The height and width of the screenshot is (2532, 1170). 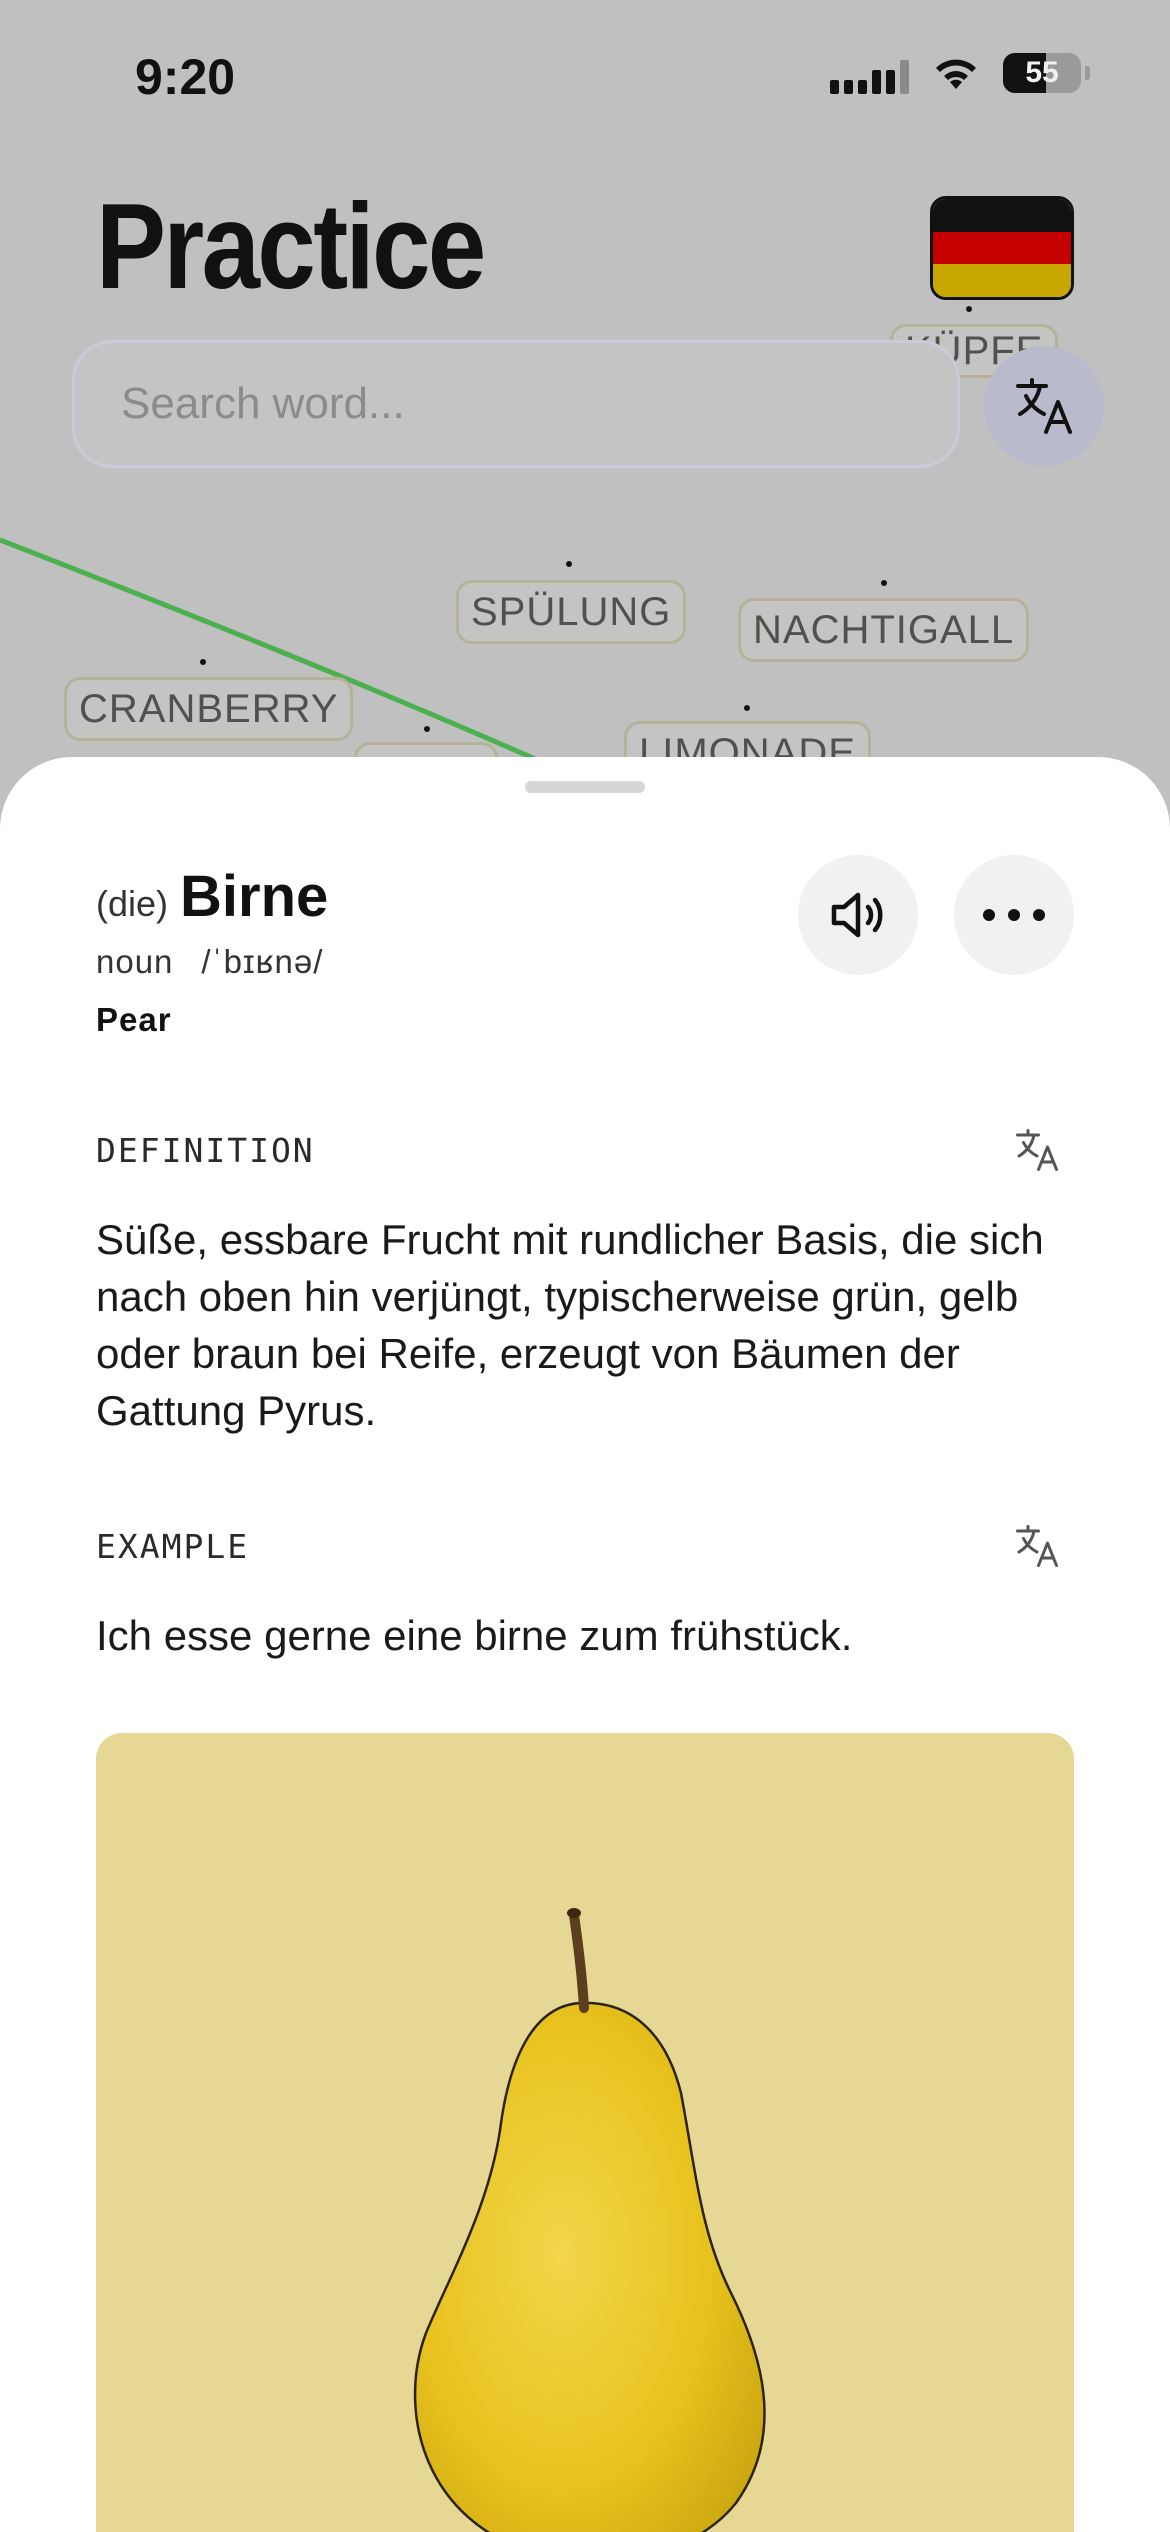 I want to click on example-text: Ich esse gerne eine birne zum frühstück., so click(x=474, y=1635).